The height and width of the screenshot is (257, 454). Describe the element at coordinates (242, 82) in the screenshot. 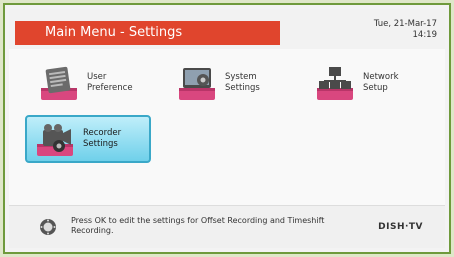

I see `menu-item-label: System Settings` at that location.